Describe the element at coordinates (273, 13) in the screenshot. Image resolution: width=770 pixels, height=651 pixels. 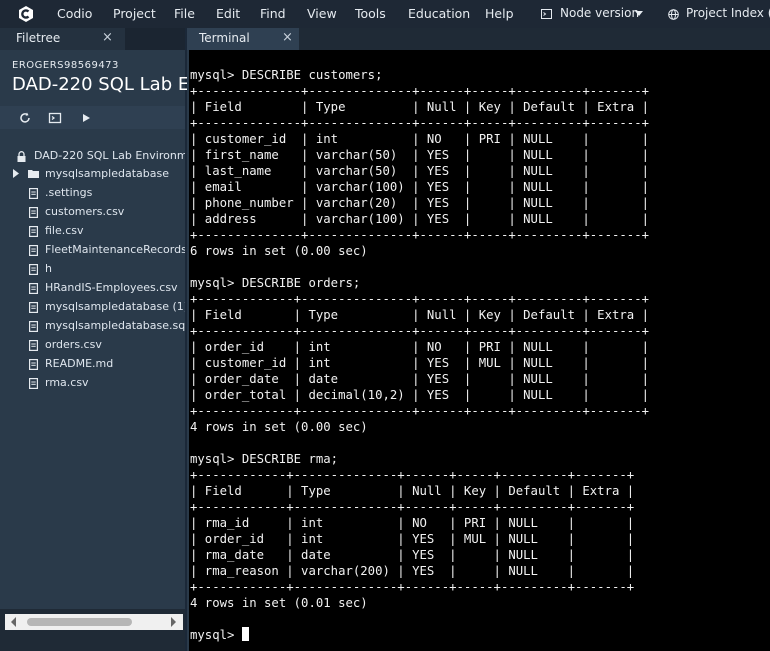
I see `menu-find: Find` at that location.